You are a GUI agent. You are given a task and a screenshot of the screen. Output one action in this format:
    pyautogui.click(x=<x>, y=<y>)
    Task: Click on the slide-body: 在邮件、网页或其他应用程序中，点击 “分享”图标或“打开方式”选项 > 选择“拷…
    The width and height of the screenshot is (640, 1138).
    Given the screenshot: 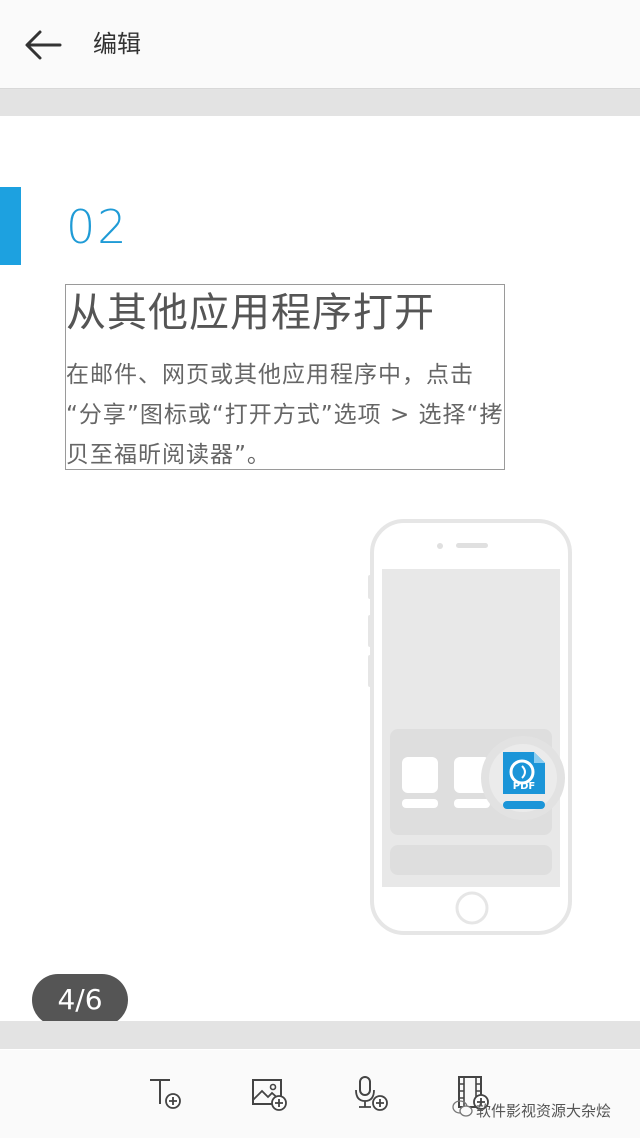 What is the action you would take?
    pyautogui.click(x=286, y=415)
    